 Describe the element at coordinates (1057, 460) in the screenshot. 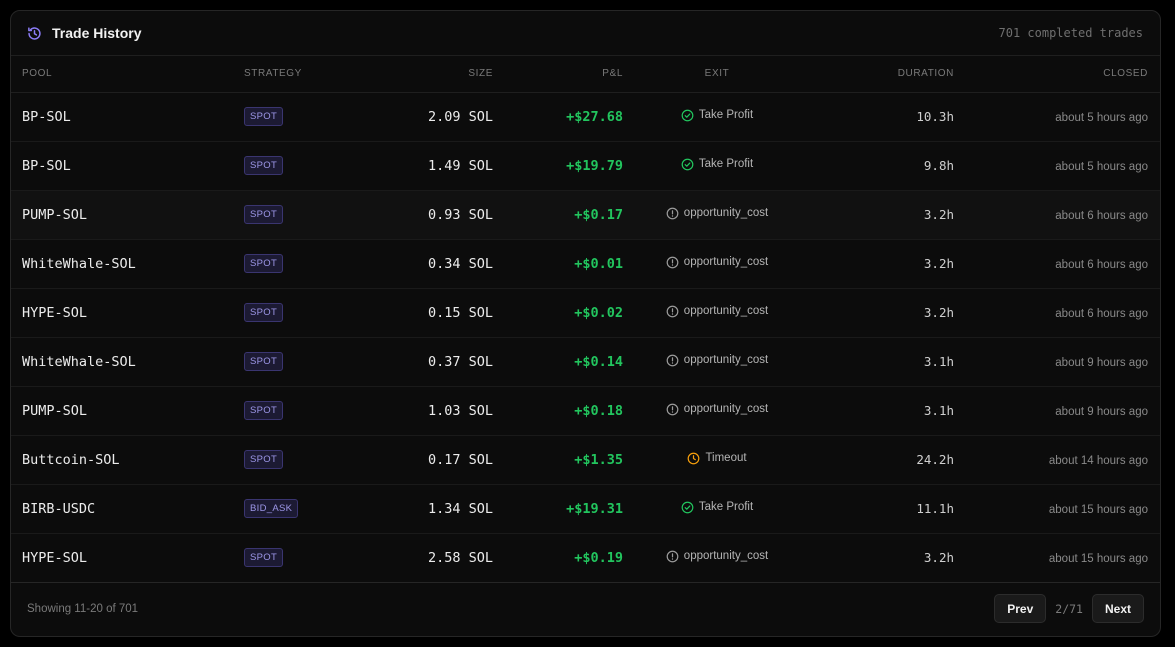

I see `closed-cell: about 14 hours ago` at that location.